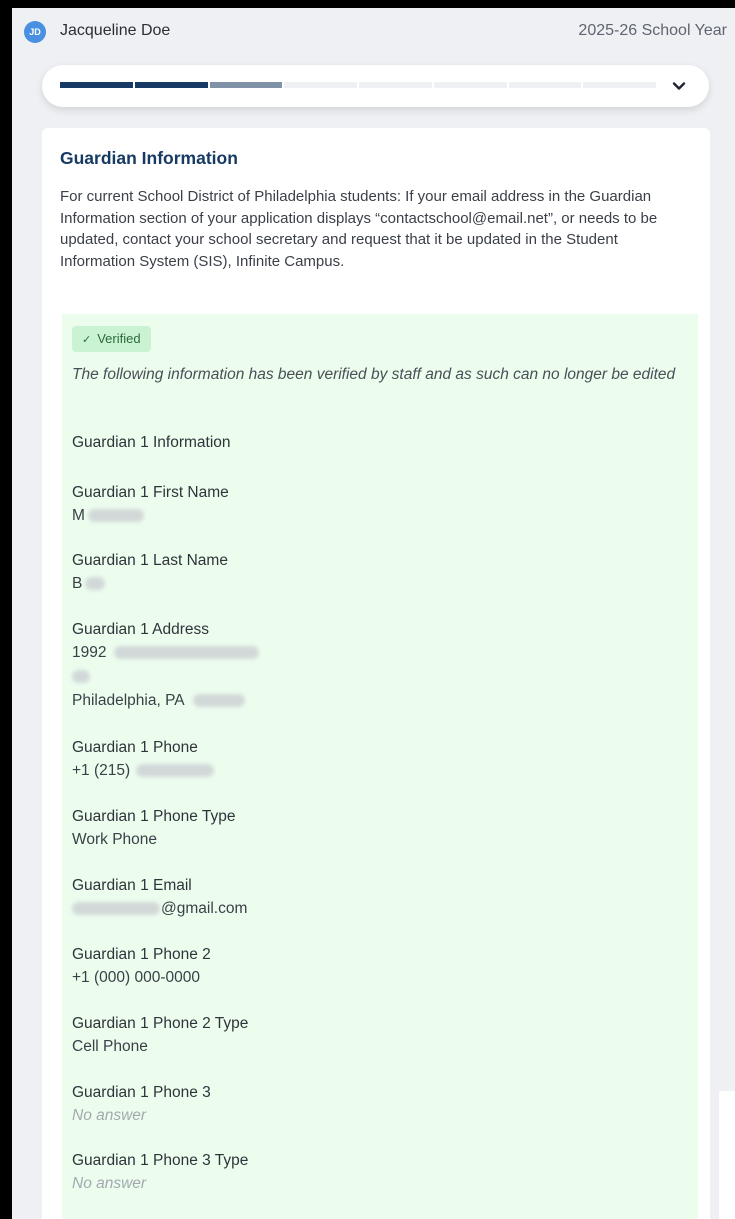  What do you see at coordinates (132, 885) in the screenshot?
I see `field-label: Guardian 1 Email` at bounding box center [132, 885].